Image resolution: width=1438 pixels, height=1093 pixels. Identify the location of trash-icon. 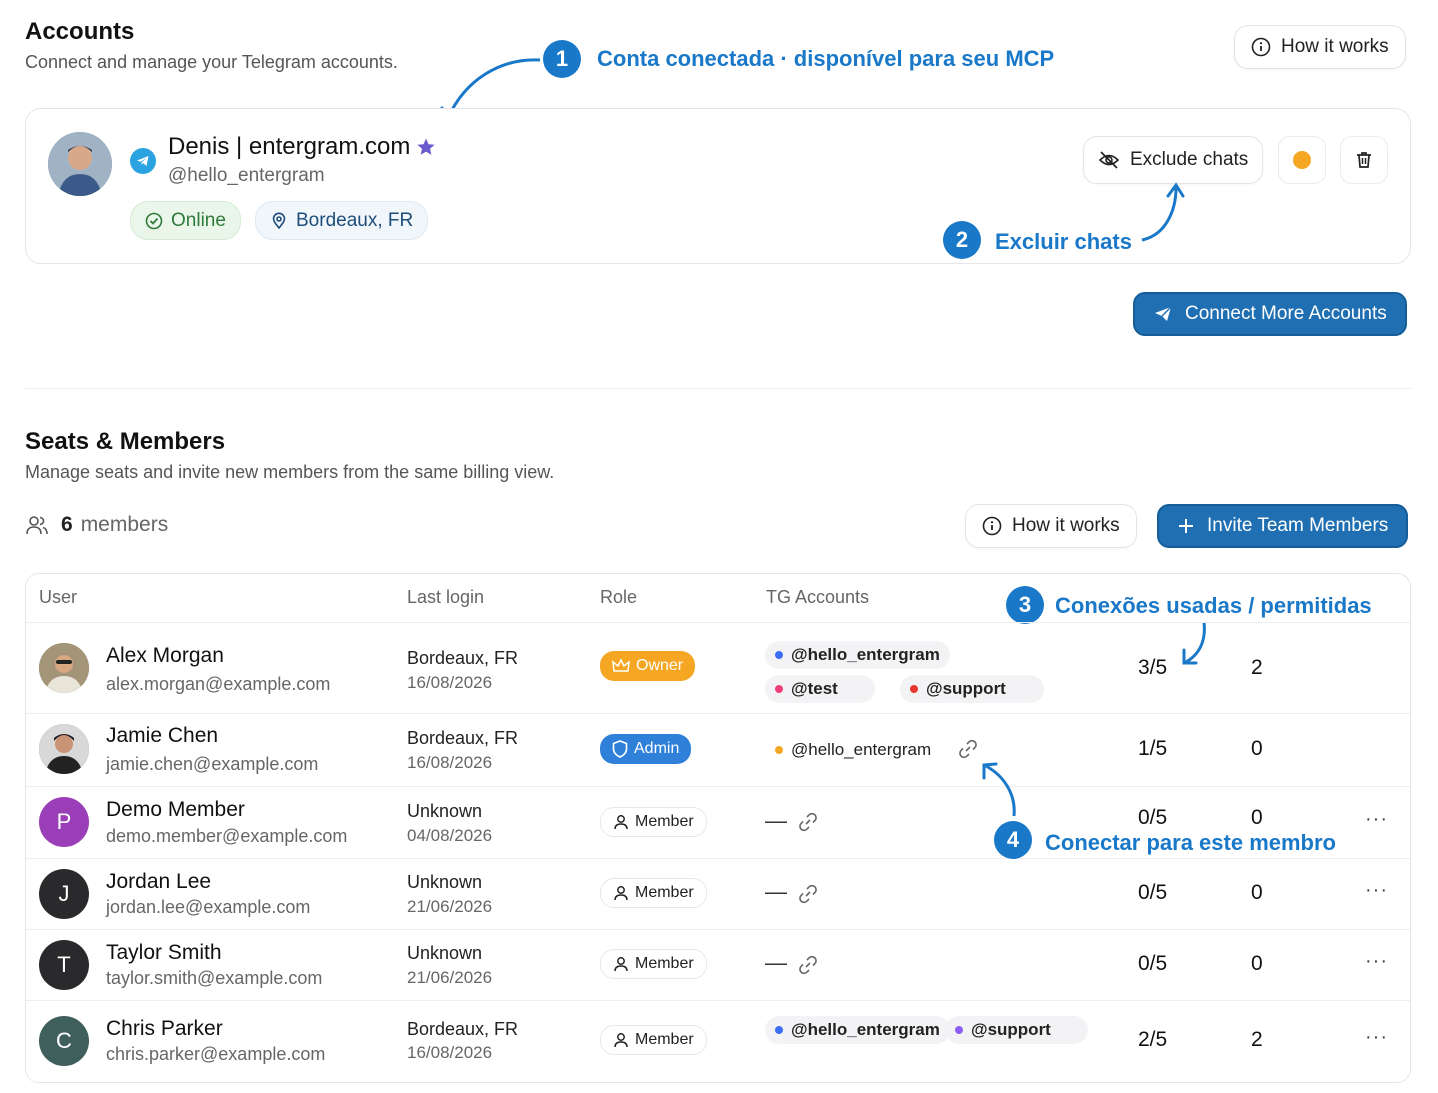
(1364, 160).